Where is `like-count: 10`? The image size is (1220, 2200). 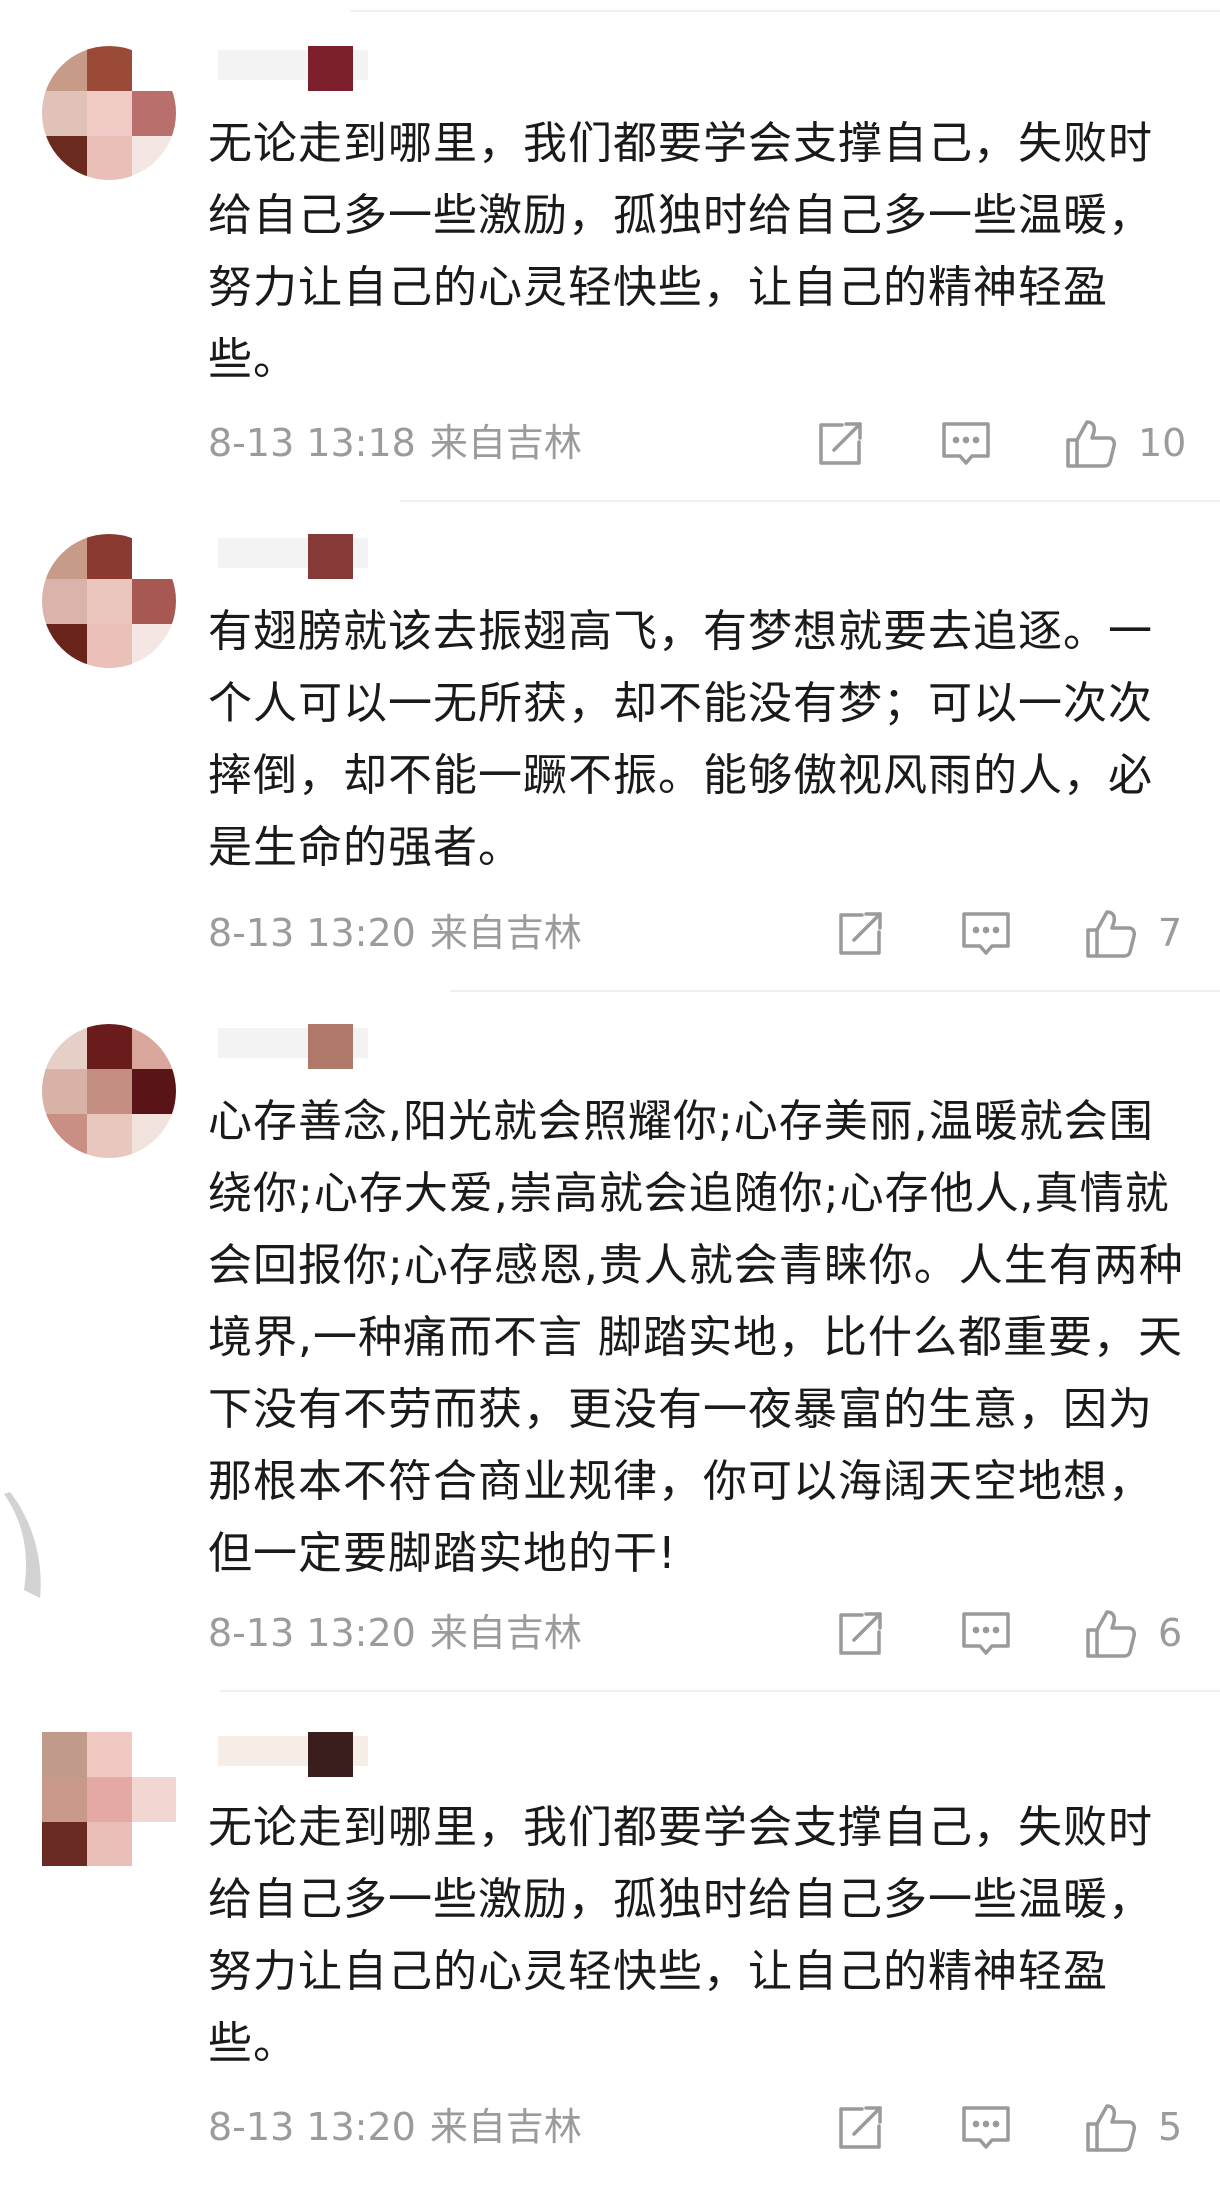
like-count: 10 is located at coordinates (1162, 443).